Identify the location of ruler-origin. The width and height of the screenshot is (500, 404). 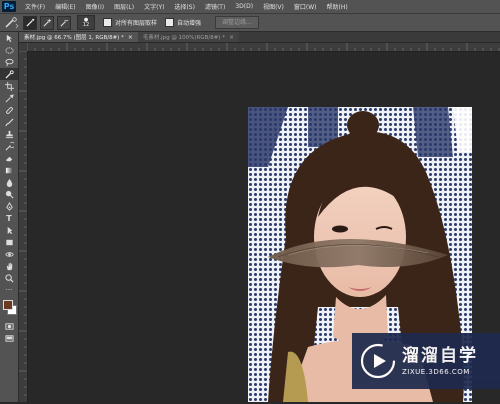
(23, 47).